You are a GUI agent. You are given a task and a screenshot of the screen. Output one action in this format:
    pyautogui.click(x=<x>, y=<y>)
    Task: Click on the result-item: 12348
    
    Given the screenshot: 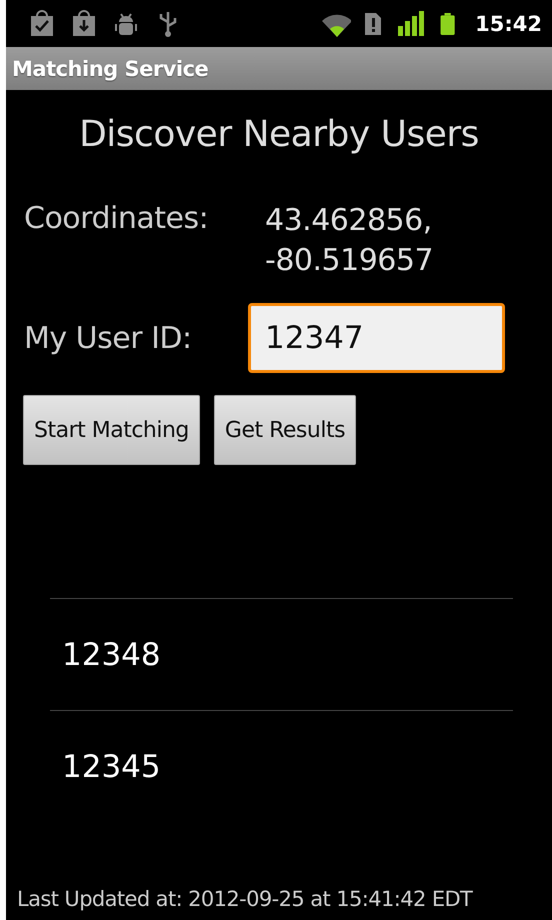 What is the action you would take?
    pyautogui.click(x=281, y=655)
    